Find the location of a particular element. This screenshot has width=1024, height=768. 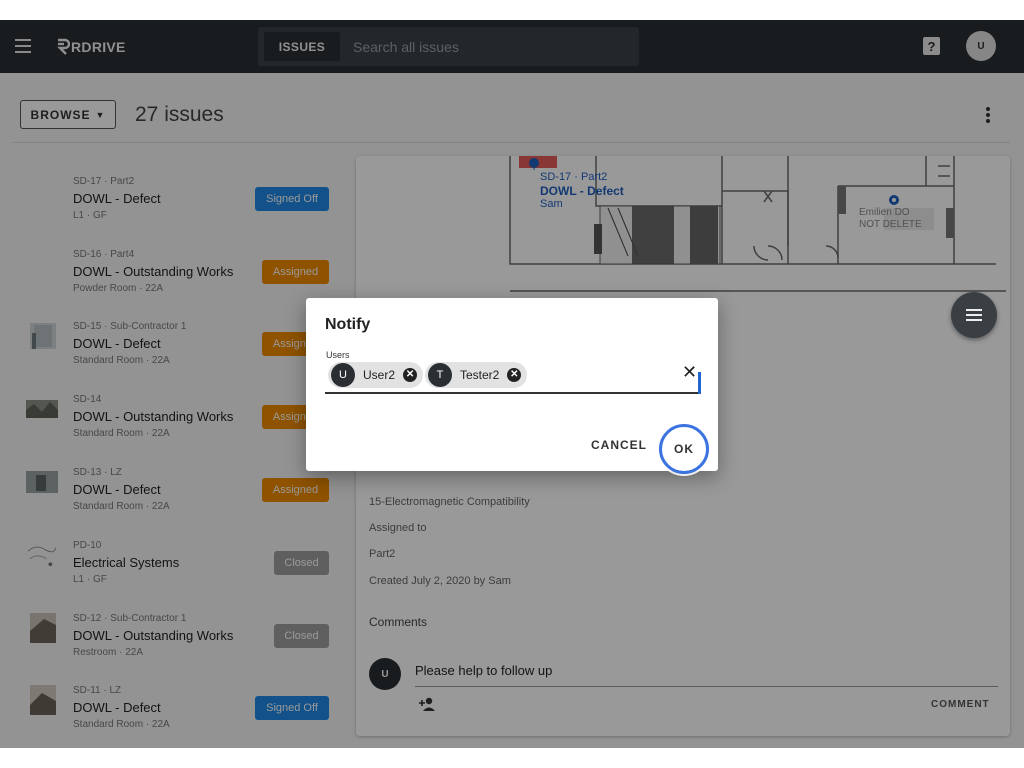

chip-label: User2 is located at coordinates (379, 375).